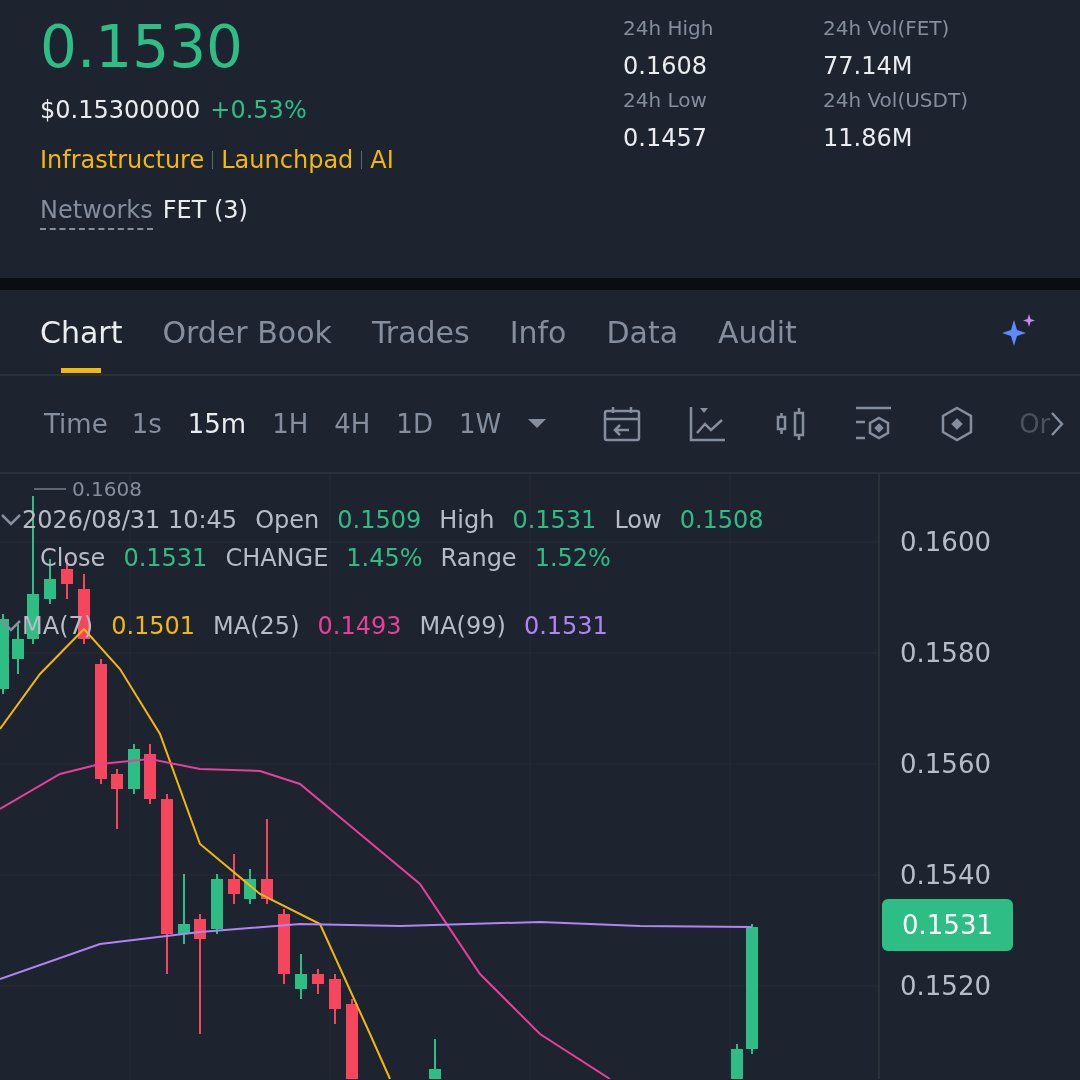  What do you see at coordinates (565, 626) in the screenshot?
I see `ma-value: 0.1531` at bounding box center [565, 626].